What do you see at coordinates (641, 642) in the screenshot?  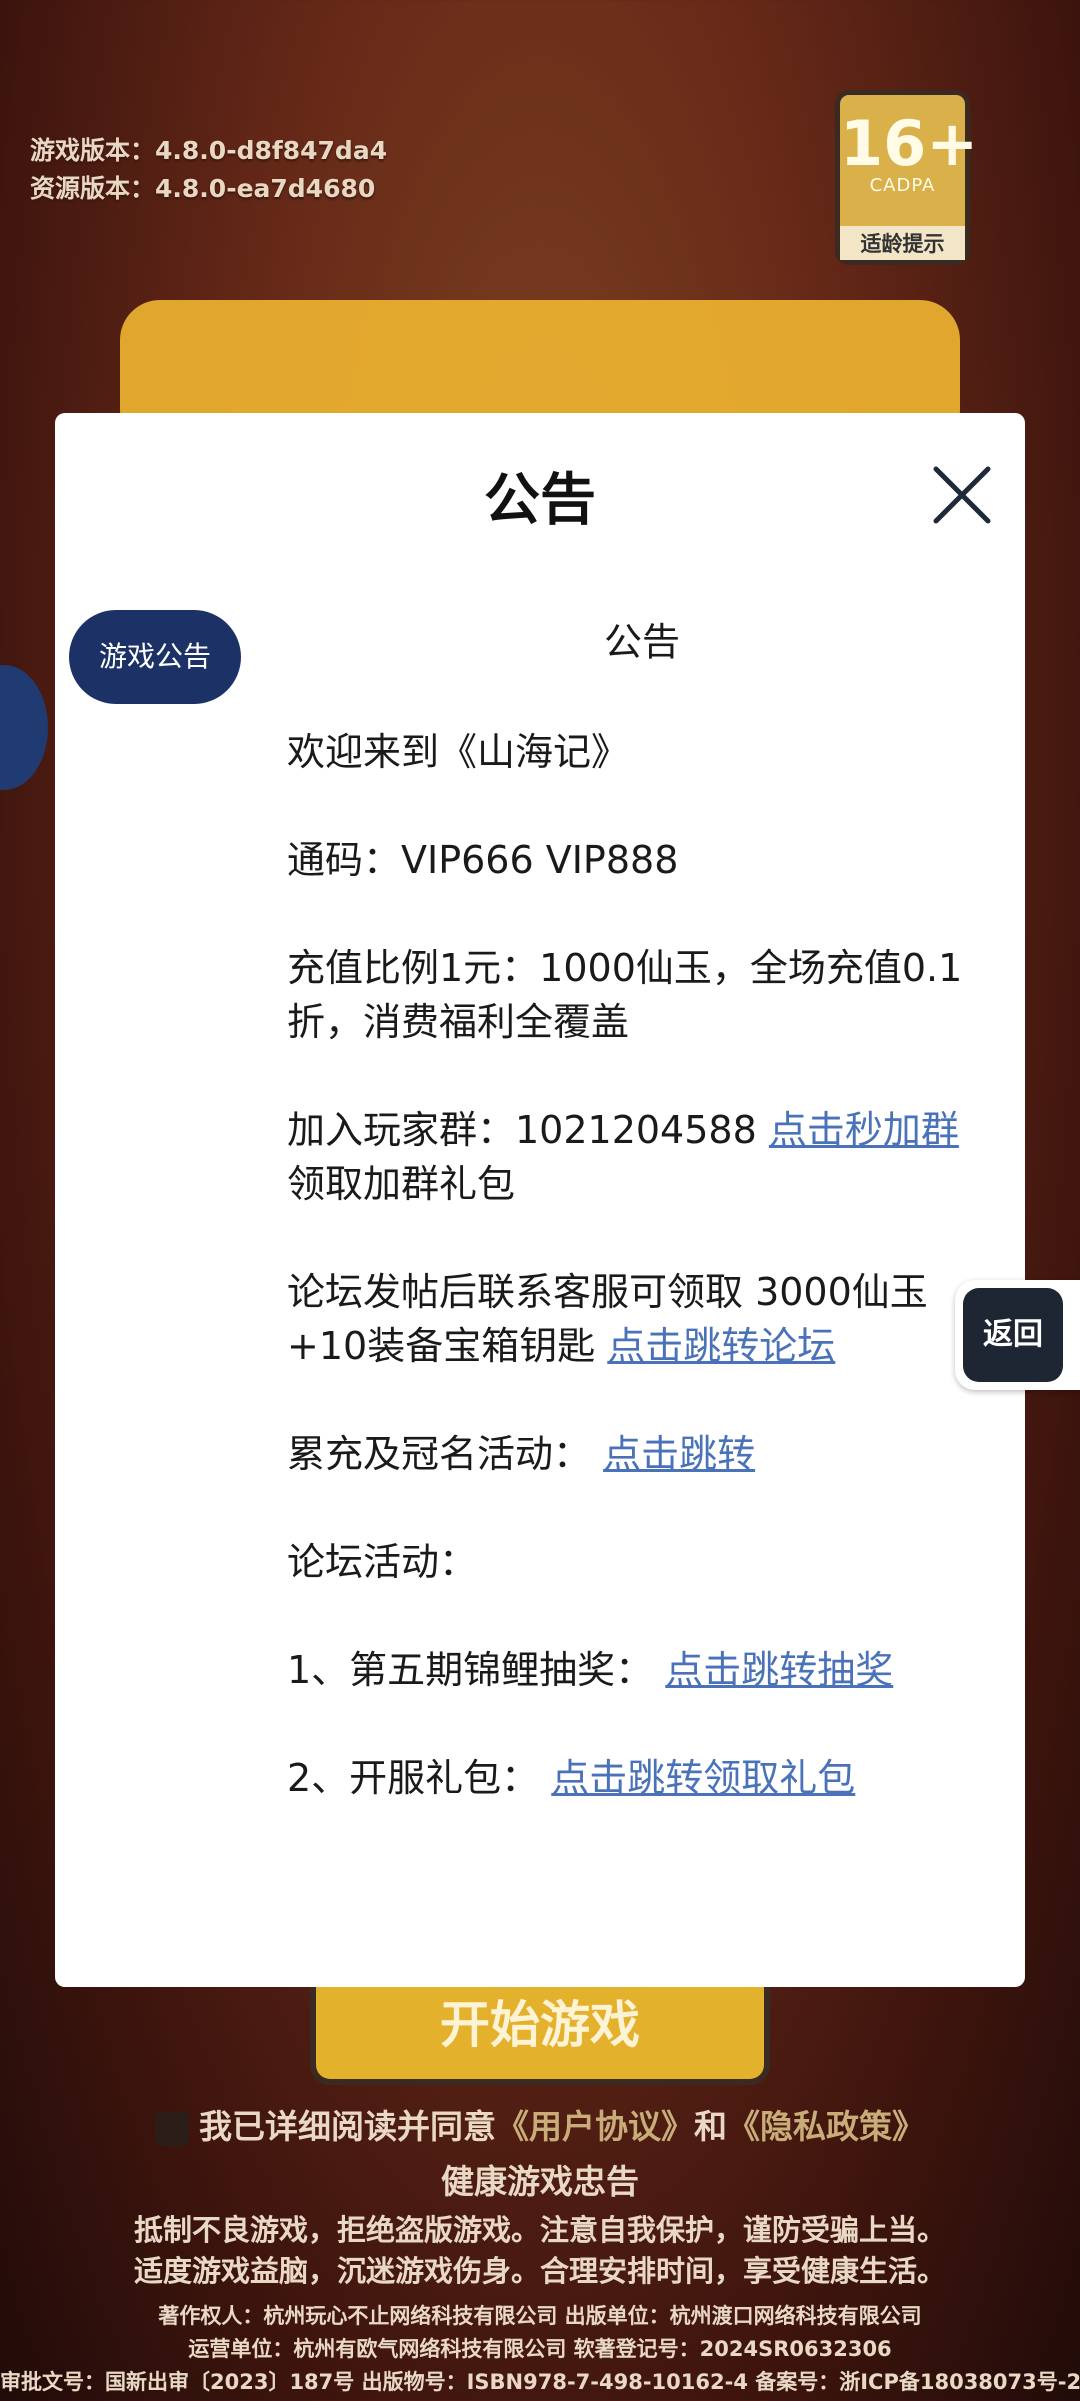 I see `content-title: 公告` at bounding box center [641, 642].